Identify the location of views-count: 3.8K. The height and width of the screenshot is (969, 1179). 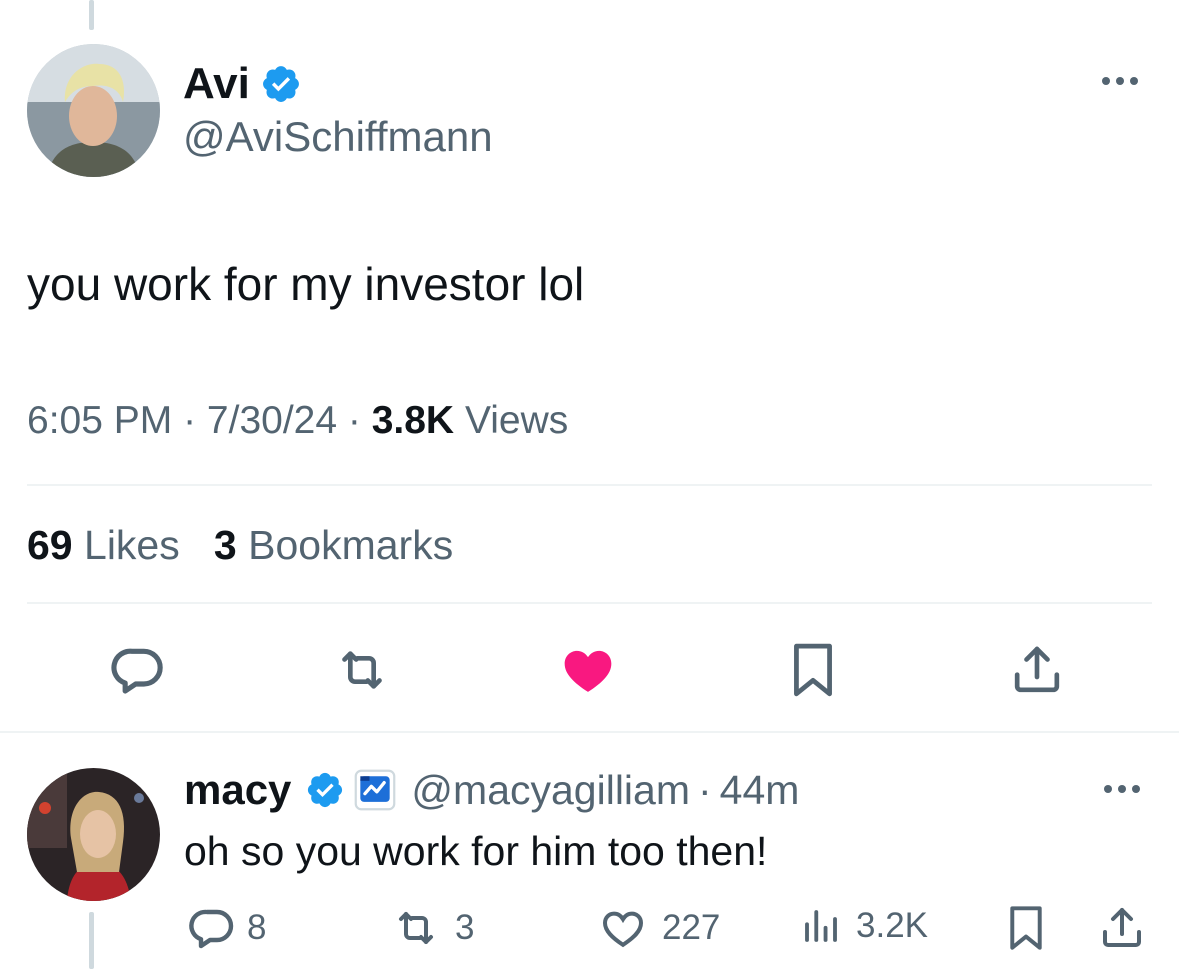
(413, 420).